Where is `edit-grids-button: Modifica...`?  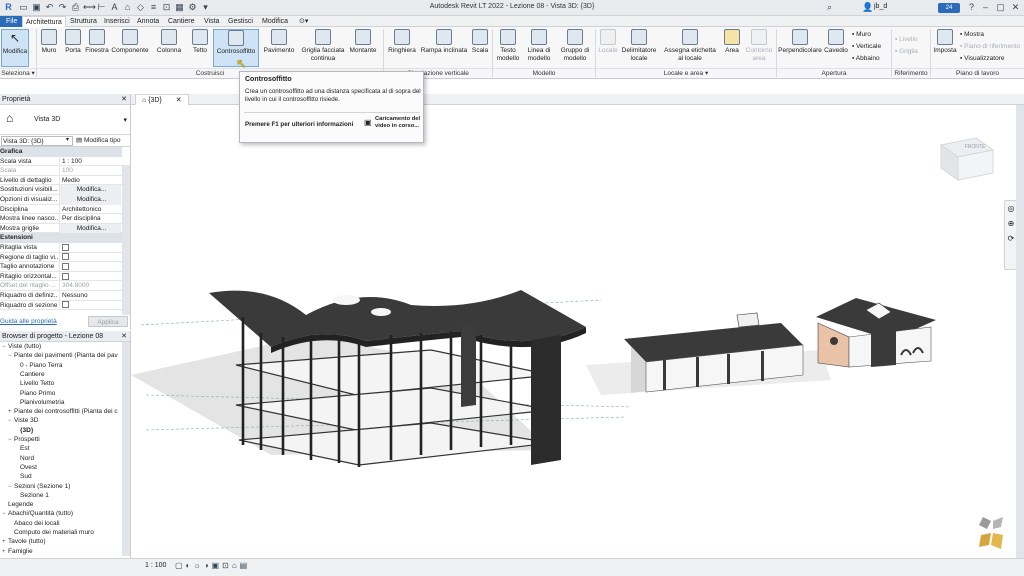 edit-grids-button: Modifica... is located at coordinates (90, 228).